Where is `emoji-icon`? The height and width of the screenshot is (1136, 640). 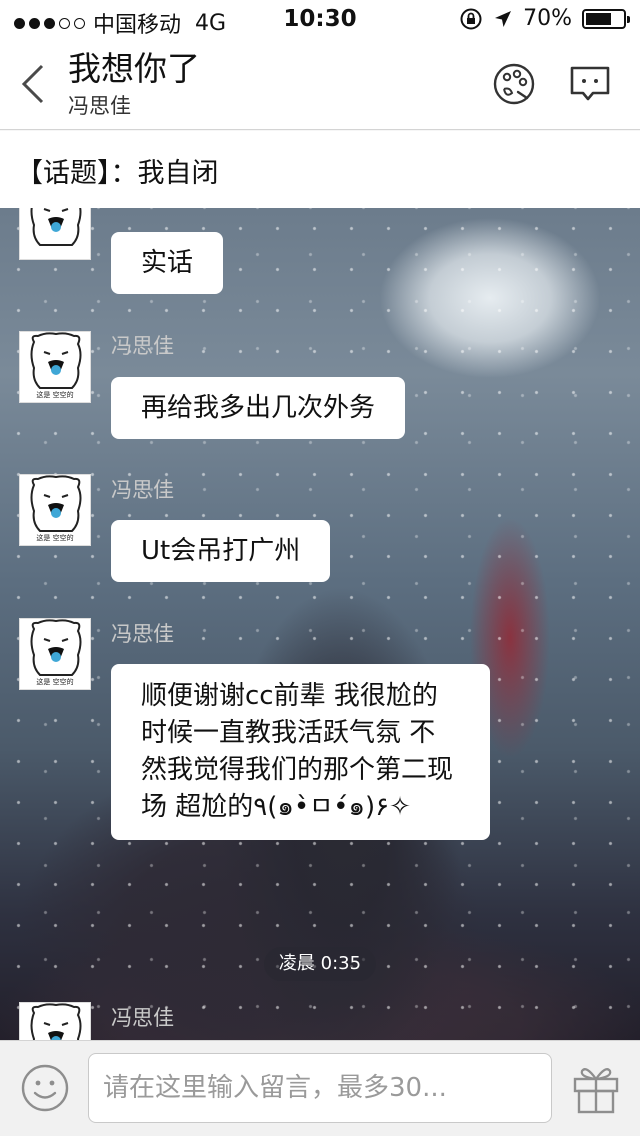
emoji-icon is located at coordinates (45, 1088).